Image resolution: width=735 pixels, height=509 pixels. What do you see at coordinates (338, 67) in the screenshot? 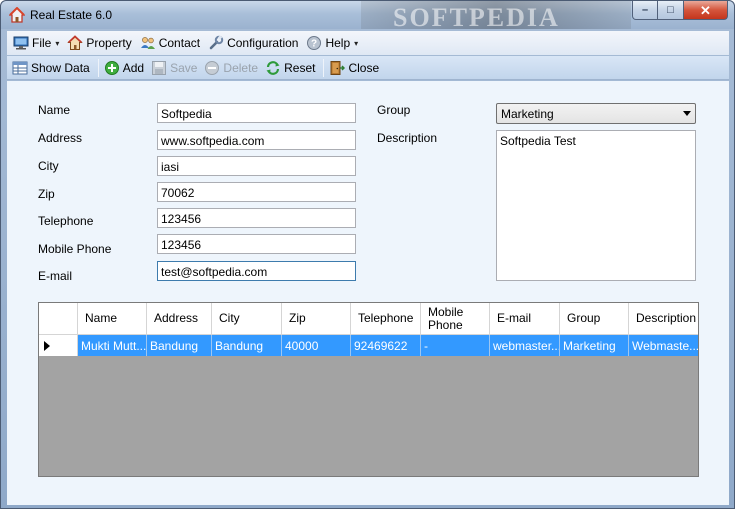
I see `exit-door-icon` at bounding box center [338, 67].